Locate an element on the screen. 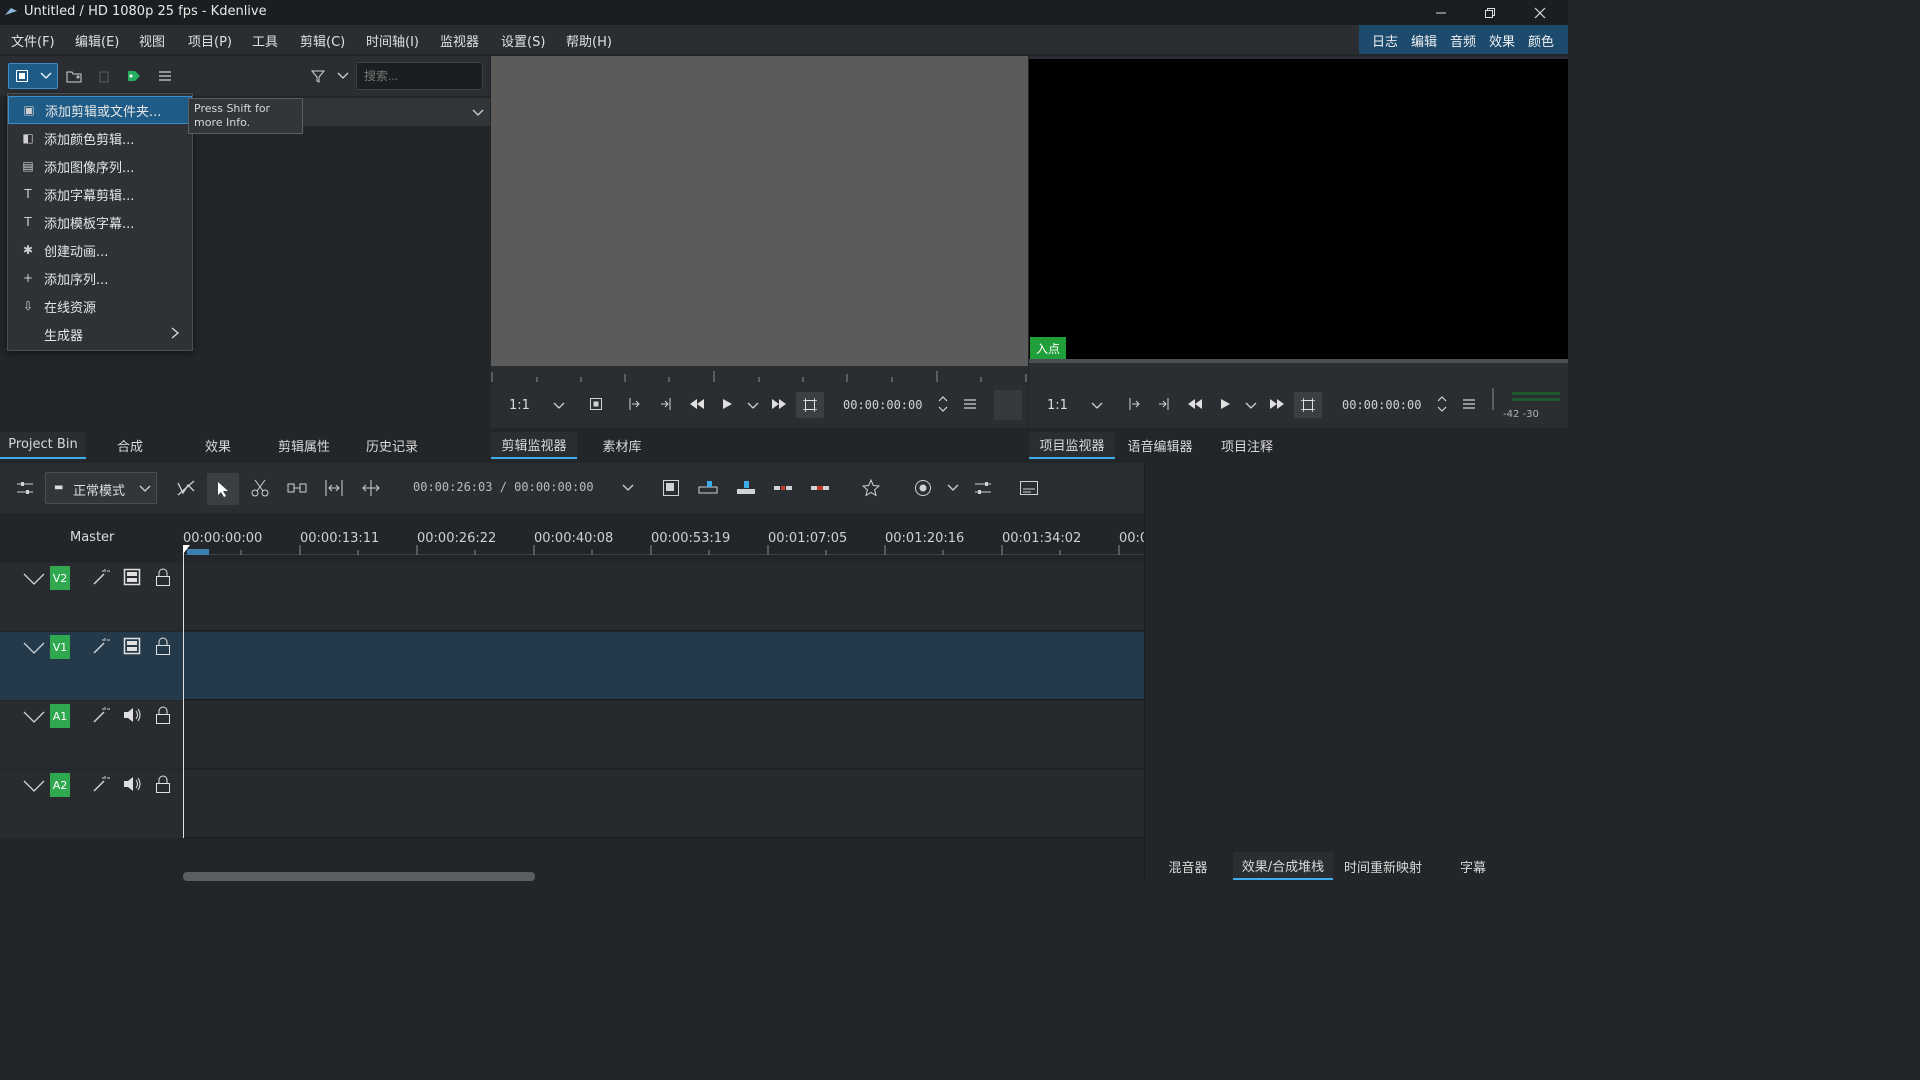 This screenshot has height=1080, width=1920. zoom-label: 1:1 is located at coordinates (1057, 405).